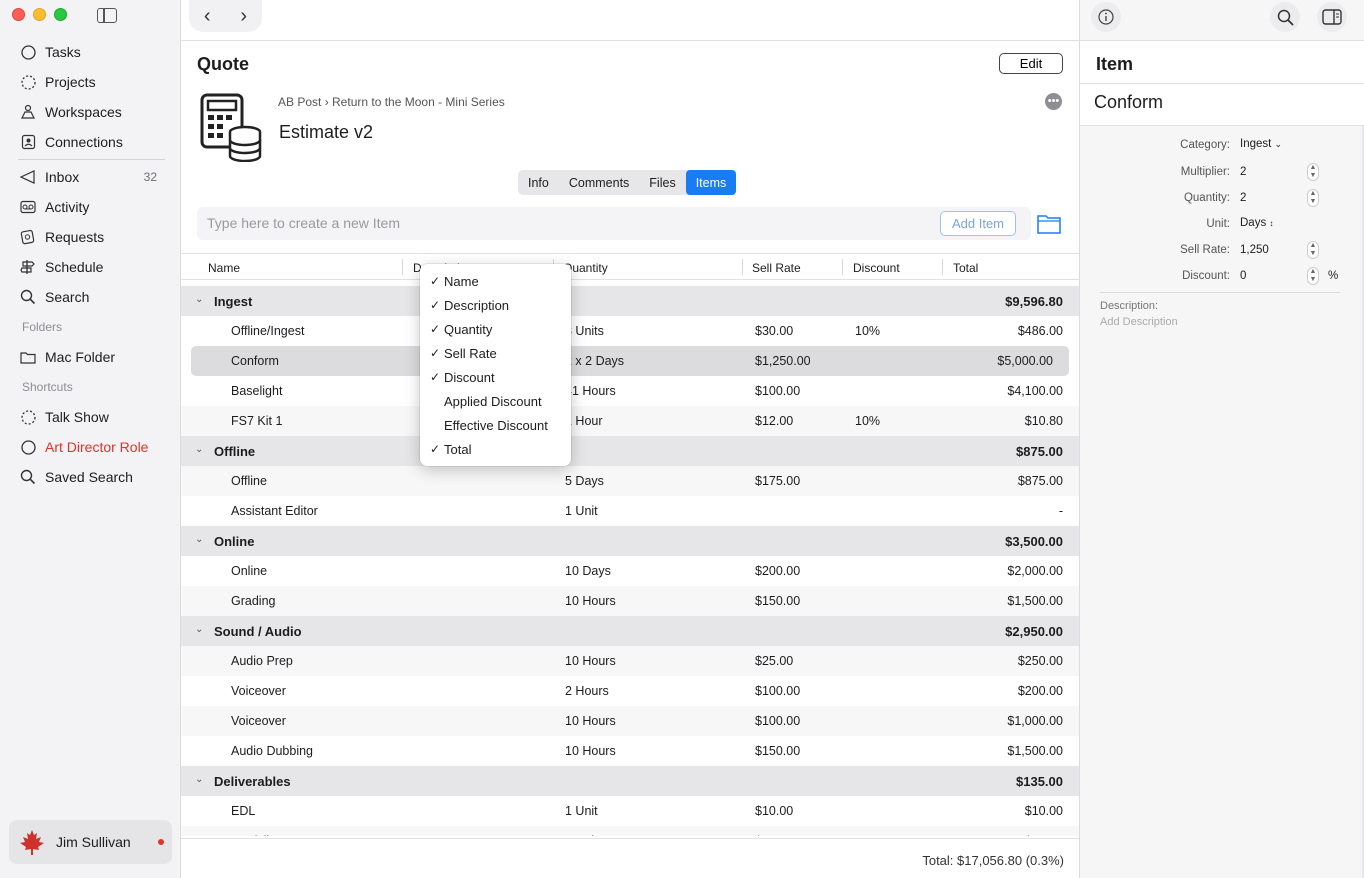 This screenshot has width=1364, height=878. What do you see at coordinates (493, 401) in the screenshot?
I see `menu-item-label: Applied Discount` at bounding box center [493, 401].